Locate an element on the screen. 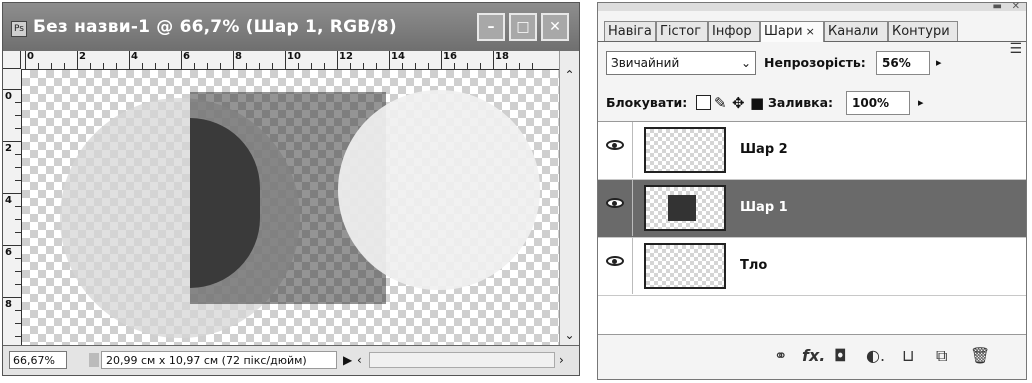 This screenshot has height=383, width=1032. scroll-right-icon: › is located at coordinates (561, 360).